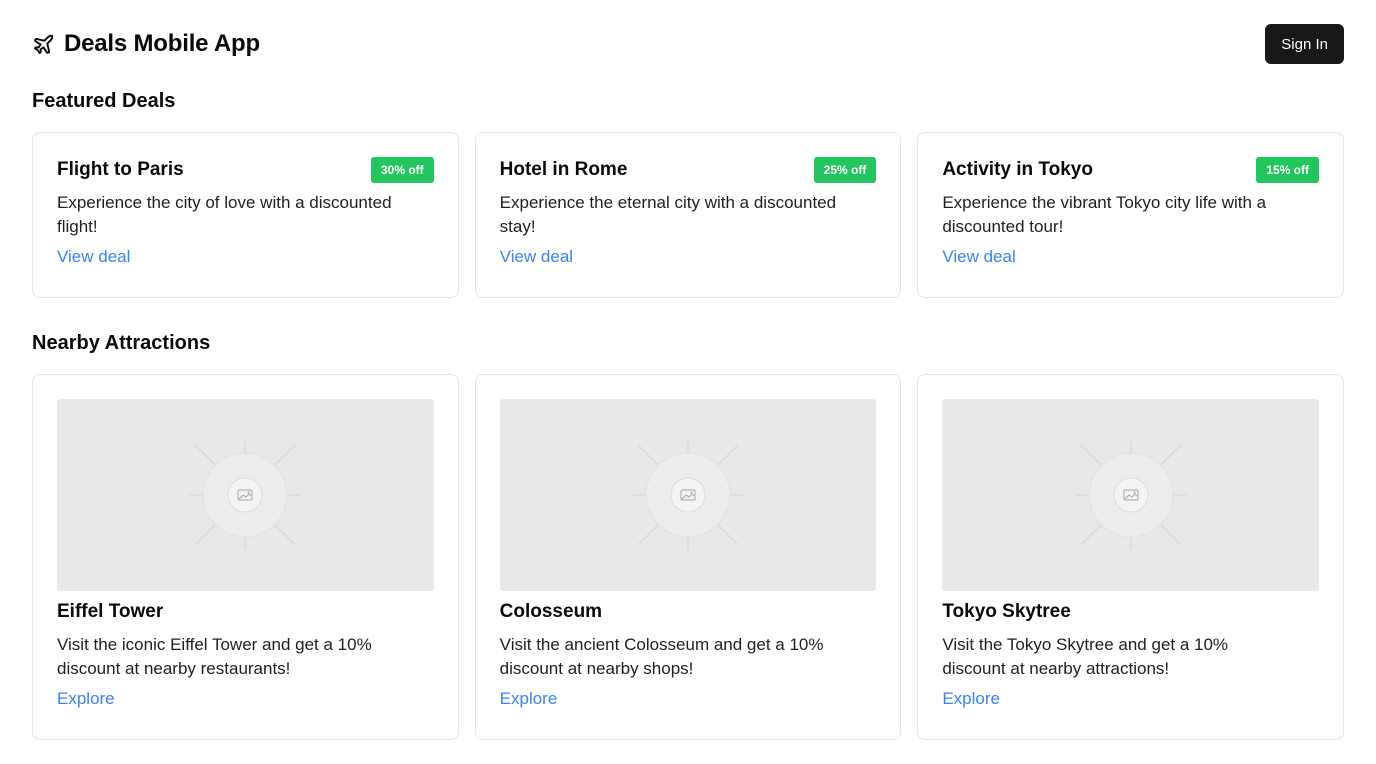  What do you see at coordinates (121, 343) in the screenshot?
I see `nearby-attractions-heading: Nearby Attractions` at bounding box center [121, 343].